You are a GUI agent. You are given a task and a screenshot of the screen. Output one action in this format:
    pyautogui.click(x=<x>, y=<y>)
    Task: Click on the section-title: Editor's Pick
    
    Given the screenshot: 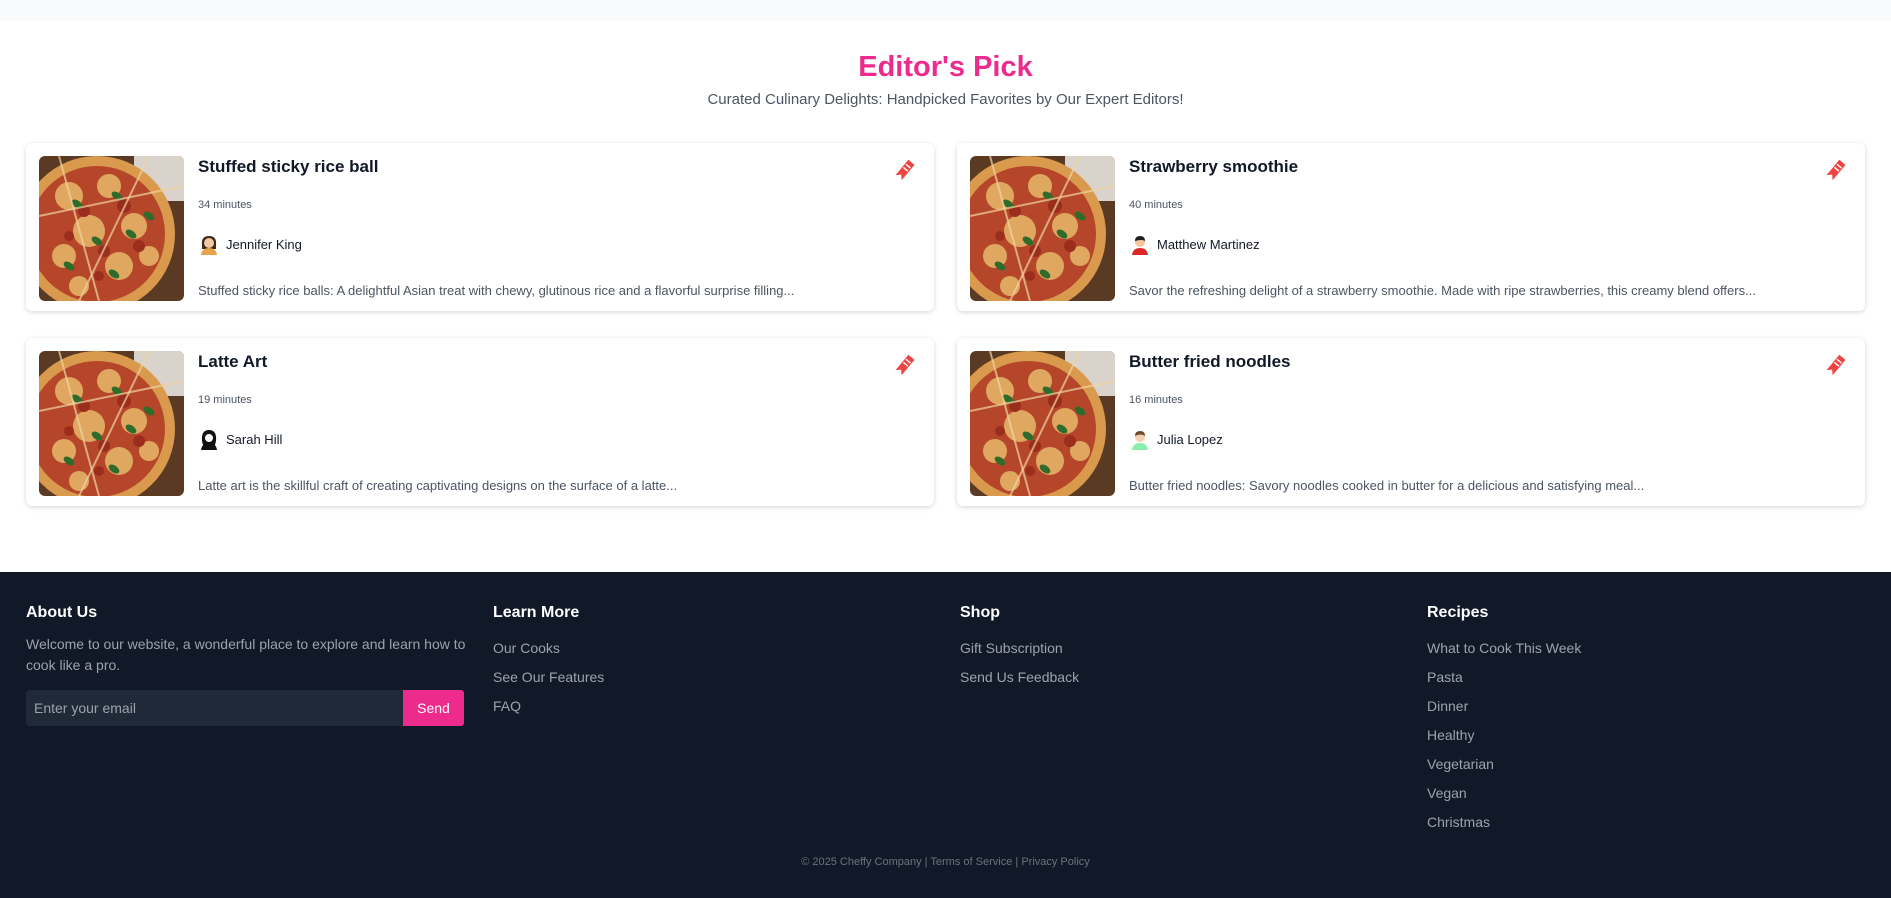 What is the action you would take?
    pyautogui.click(x=945, y=67)
    